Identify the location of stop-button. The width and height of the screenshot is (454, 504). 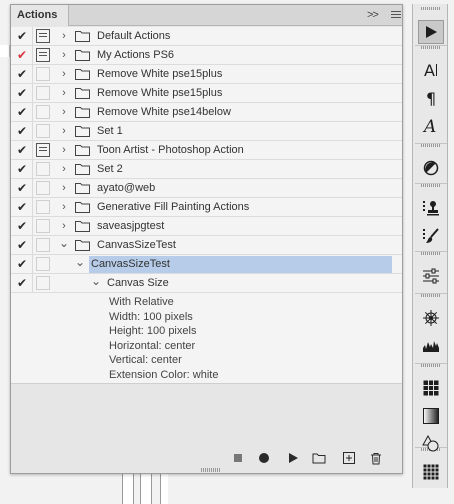
(238, 458).